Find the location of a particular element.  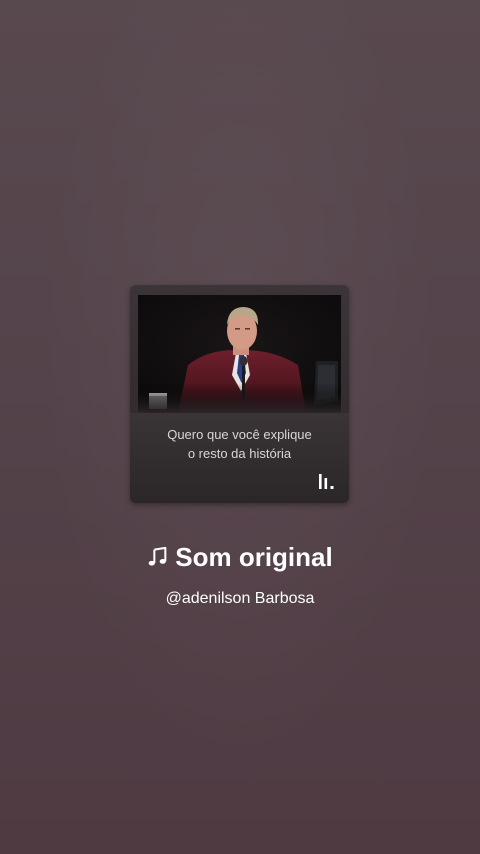

audio-title-row: Som original is located at coordinates (240, 557).